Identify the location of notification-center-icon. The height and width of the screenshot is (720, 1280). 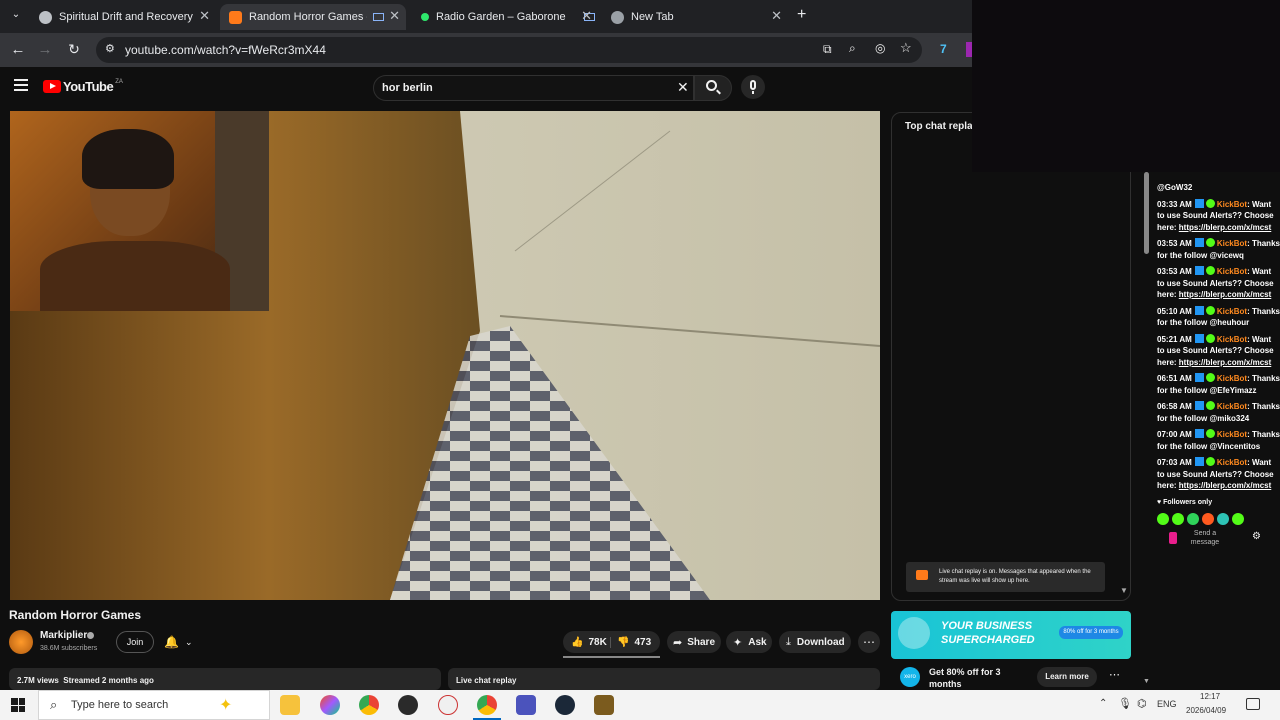
(1253, 704).